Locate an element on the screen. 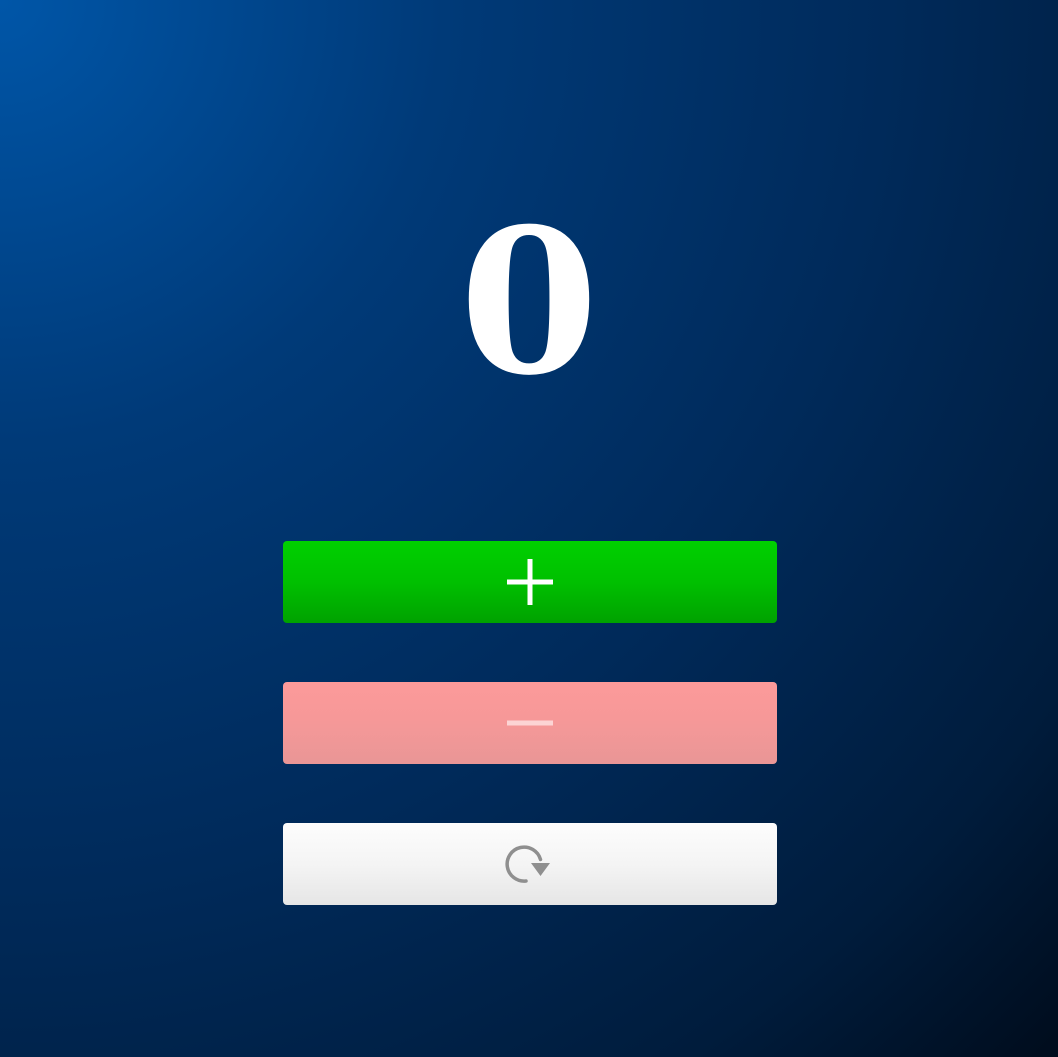 The width and height of the screenshot is (1058, 1057). reset-icon is located at coordinates (530, 864).